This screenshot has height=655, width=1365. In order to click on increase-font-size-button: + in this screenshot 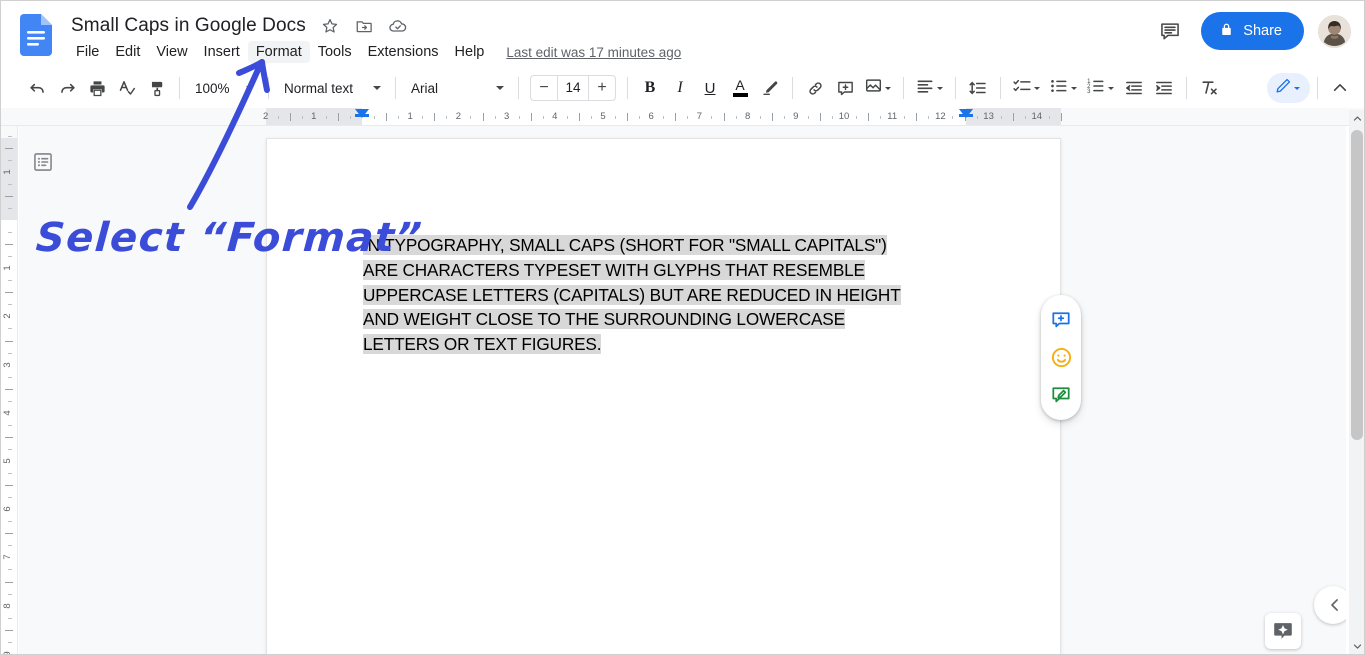, I will do `click(602, 88)`.